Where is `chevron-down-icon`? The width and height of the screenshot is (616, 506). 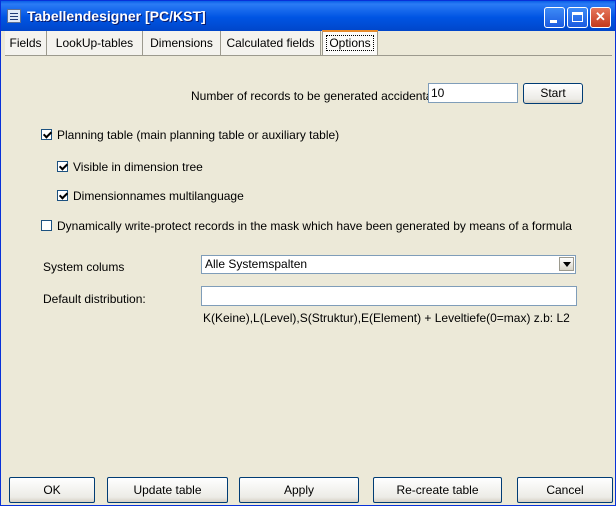
chevron-down-icon is located at coordinates (566, 264).